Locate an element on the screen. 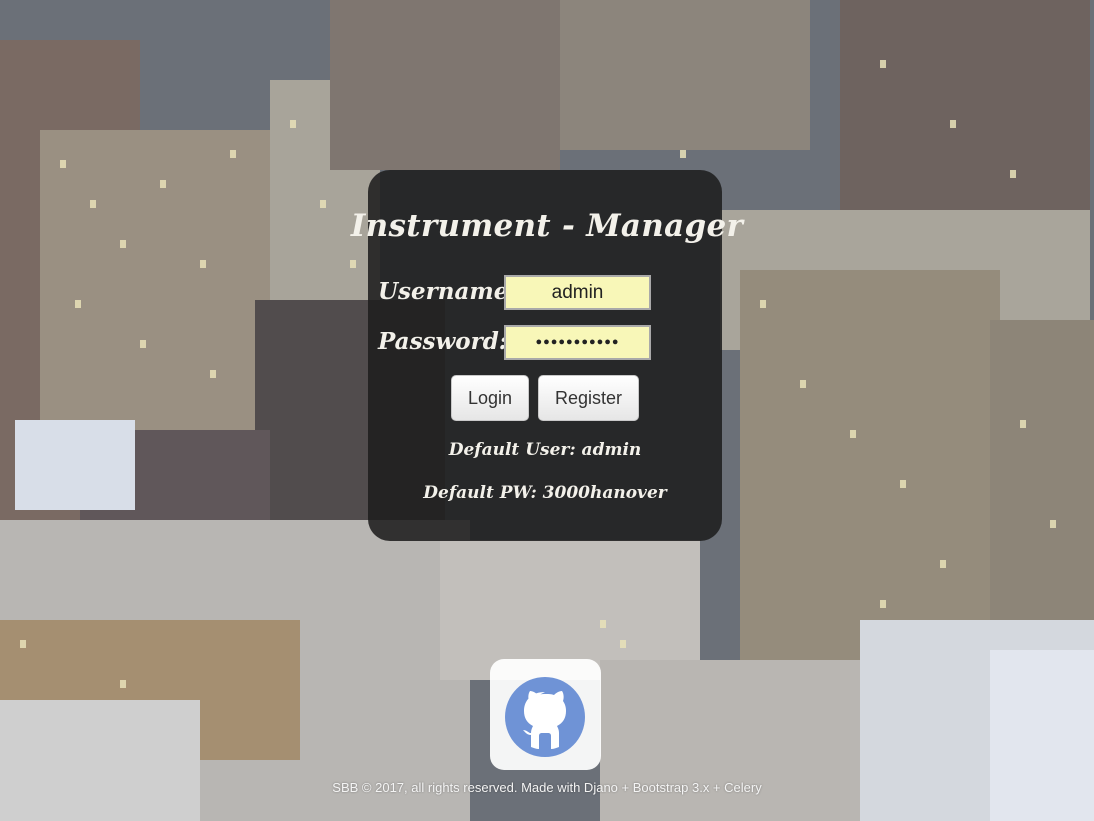  default-password-hint: Default PW: 3000hanover is located at coordinates (545, 493).